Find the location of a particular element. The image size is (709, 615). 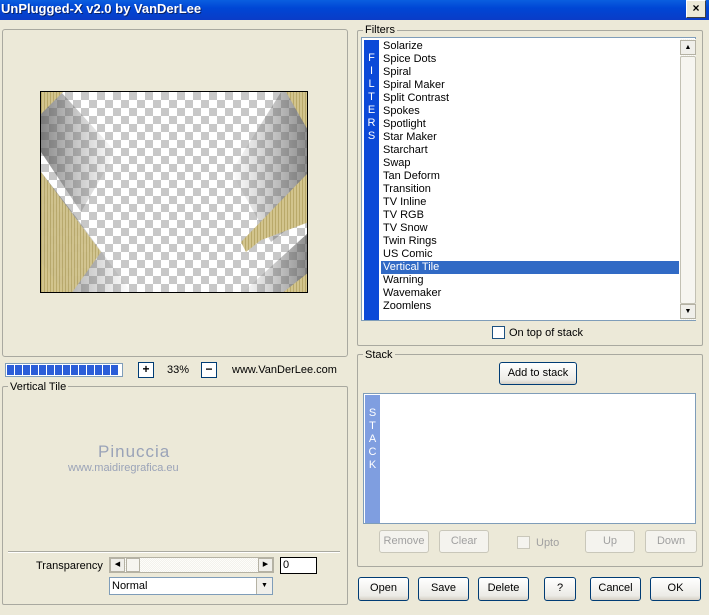

zoom-in-button: + is located at coordinates (146, 370).